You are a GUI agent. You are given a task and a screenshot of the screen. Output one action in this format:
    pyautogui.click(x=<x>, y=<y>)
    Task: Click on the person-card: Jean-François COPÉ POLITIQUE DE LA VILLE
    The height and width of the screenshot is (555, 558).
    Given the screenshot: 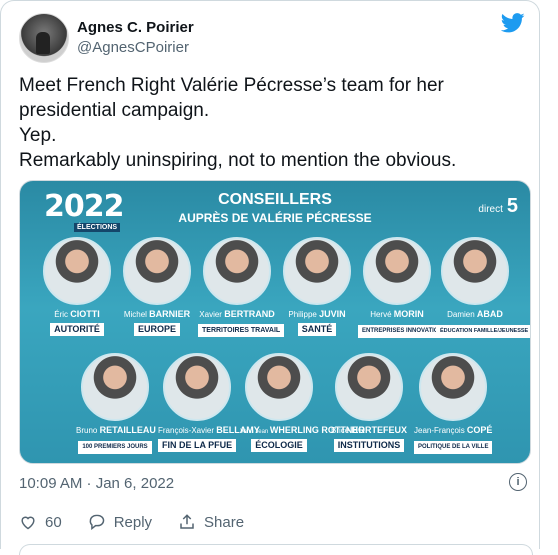 What is the action you would take?
    pyautogui.click(x=453, y=403)
    